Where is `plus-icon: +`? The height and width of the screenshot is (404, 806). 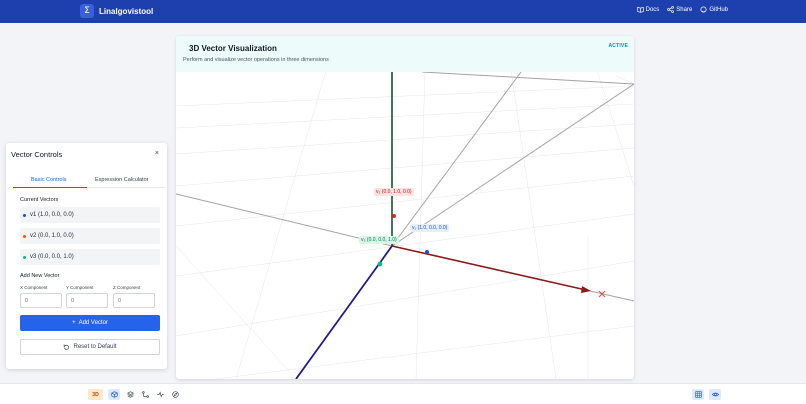 plus-icon: + is located at coordinates (74, 323).